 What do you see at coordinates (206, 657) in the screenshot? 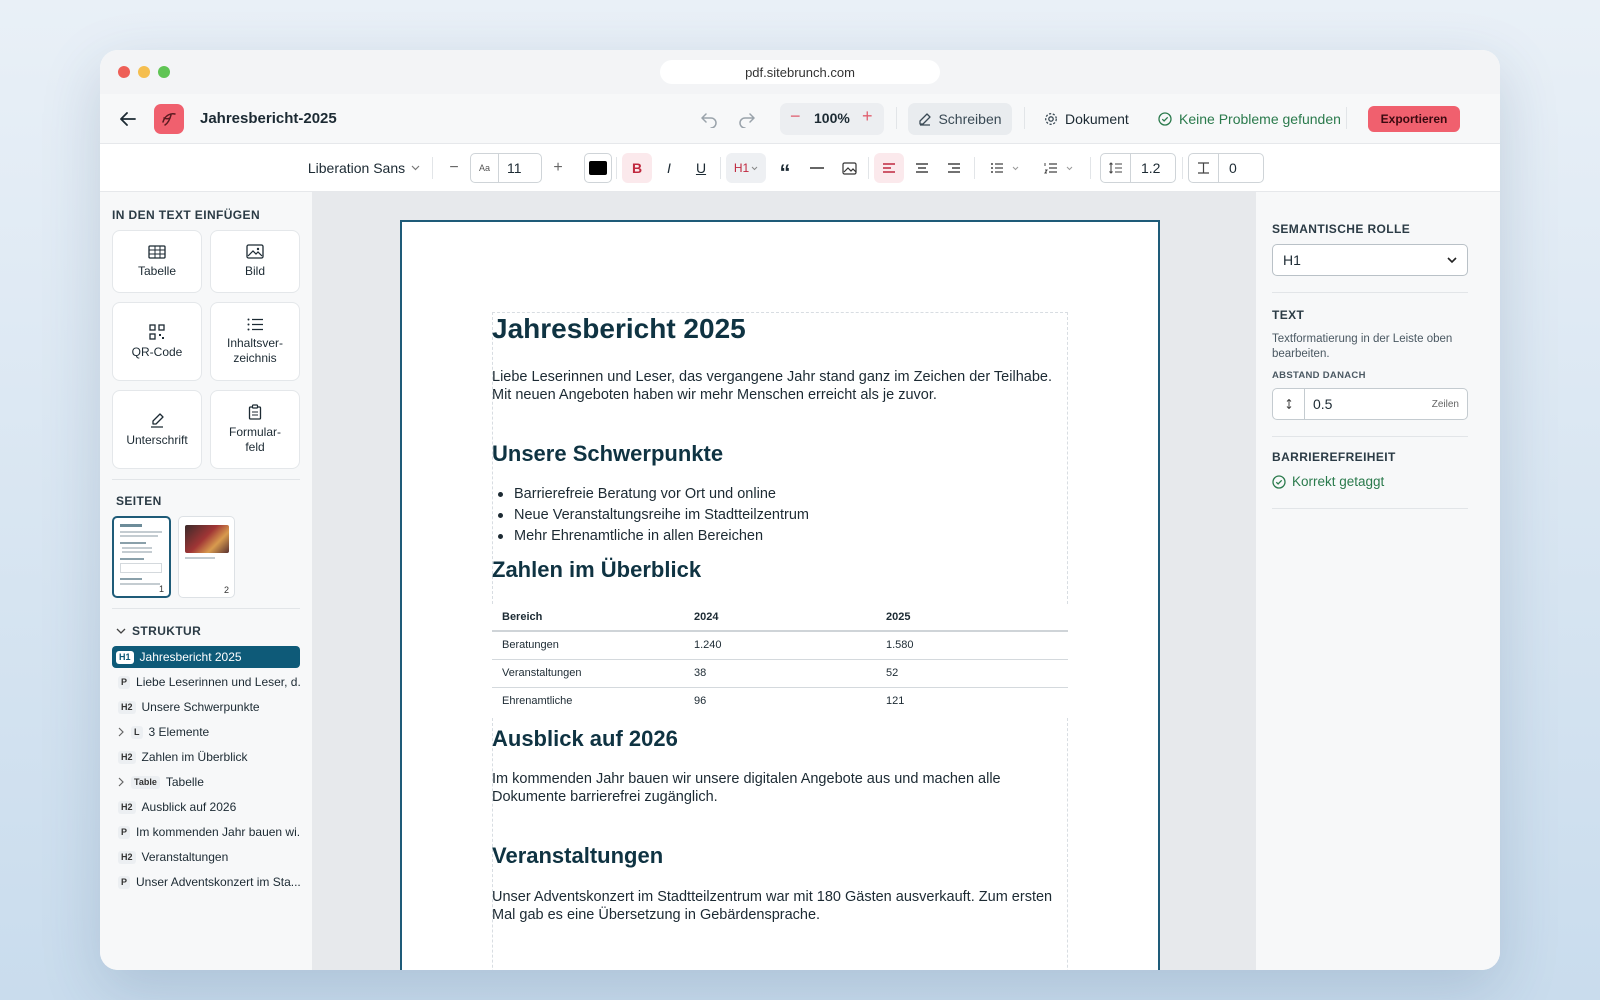
I see `structure-item-selected: H1 Jahresbericht 2025` at bounding box center [206, 657].